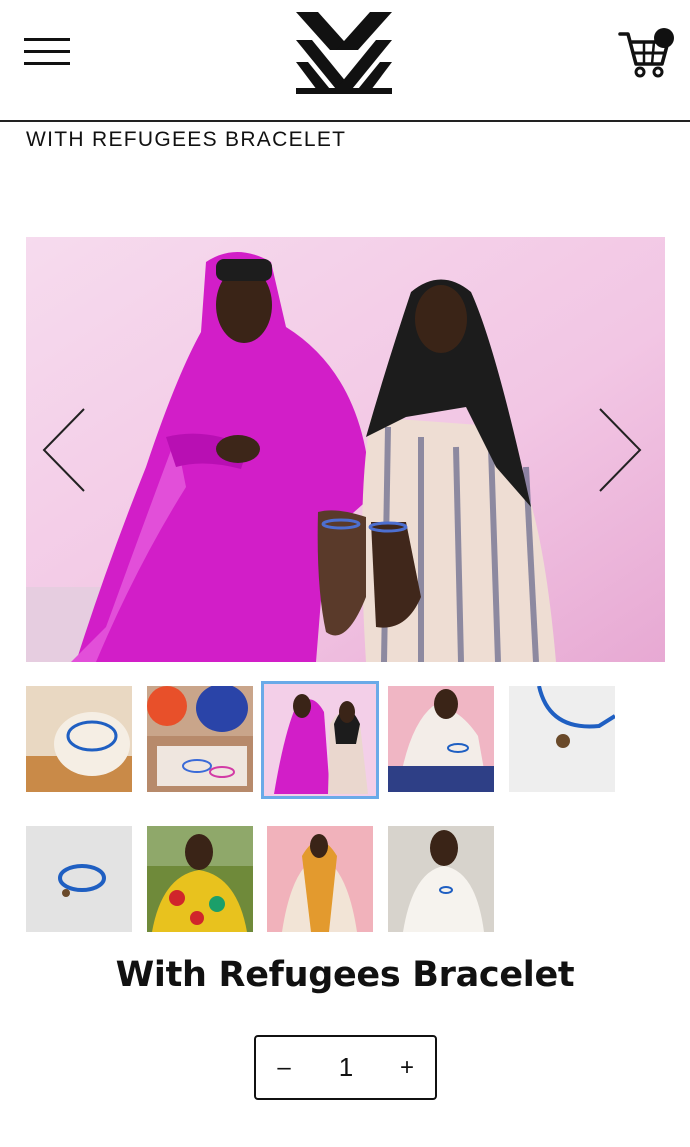 The width and height of the screenshot is (690, 1147). I want to click on quantity-input, so click(346, 1067).